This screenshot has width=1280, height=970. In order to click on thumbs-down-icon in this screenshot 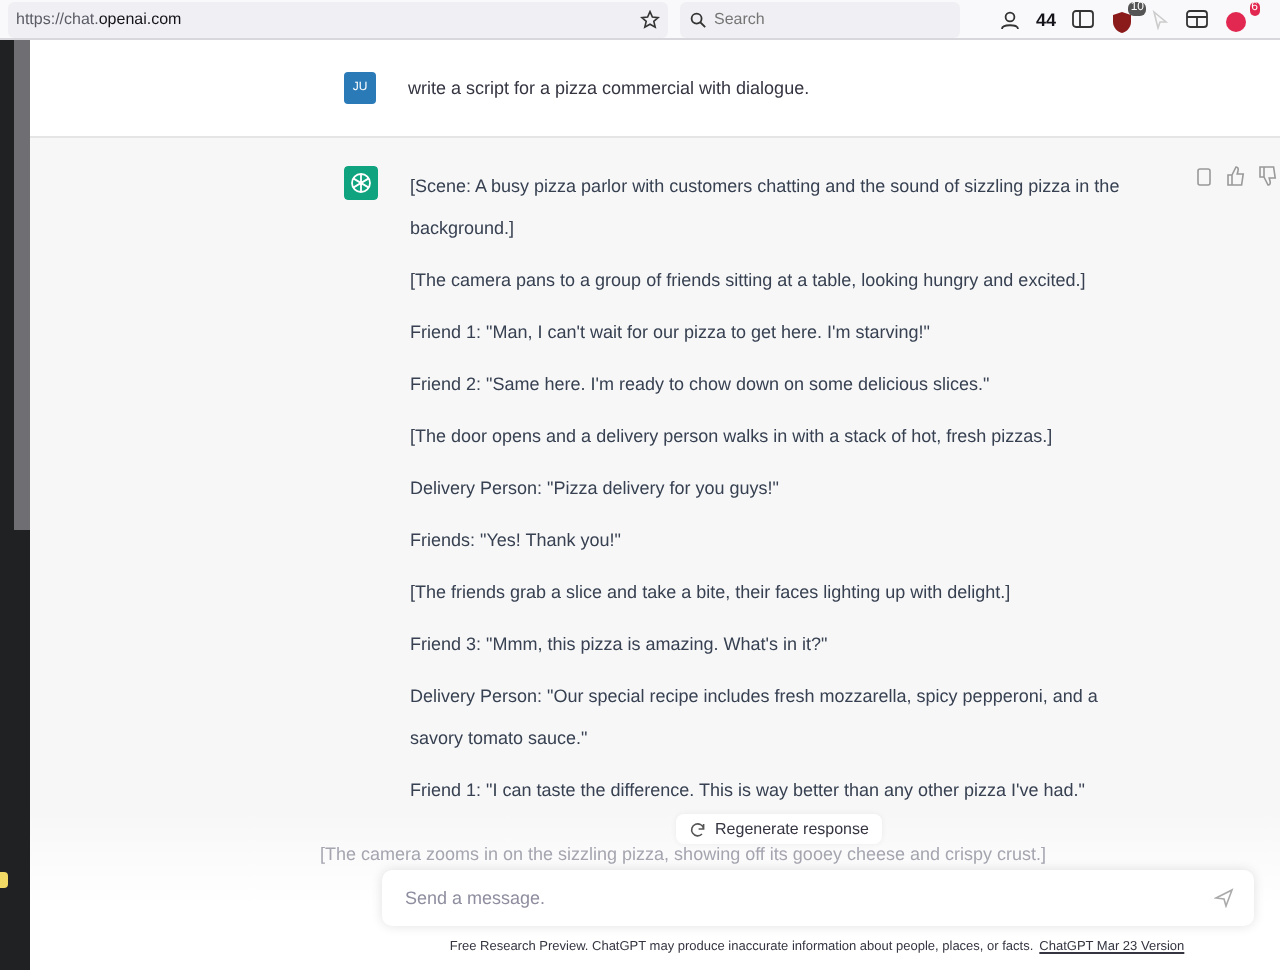, I will do `click(1268, 176)`.